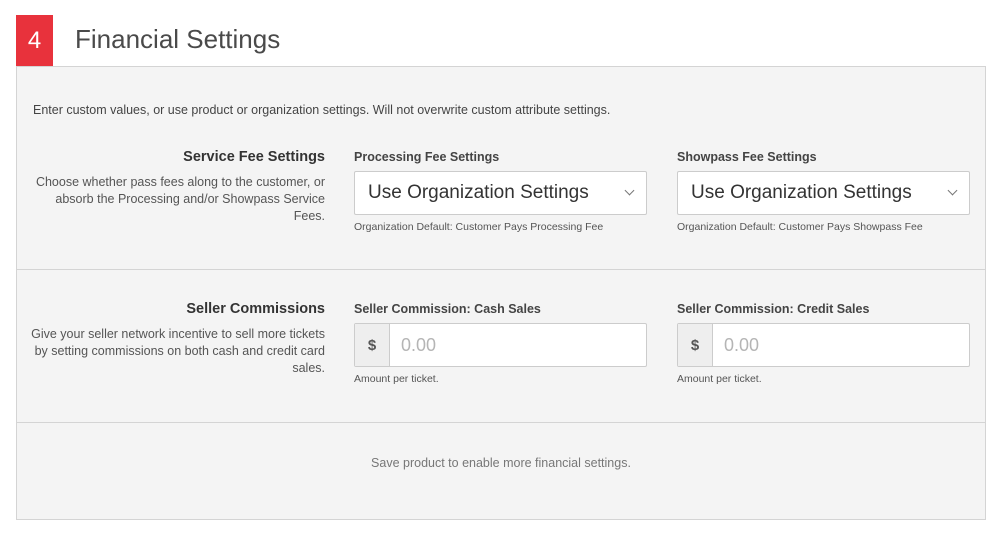 The image size is (1002, 533). Describe the element at coordinates (396, 379) in the screenshot. I see `cash-commission-hint: Amount per ticket.` at that location.